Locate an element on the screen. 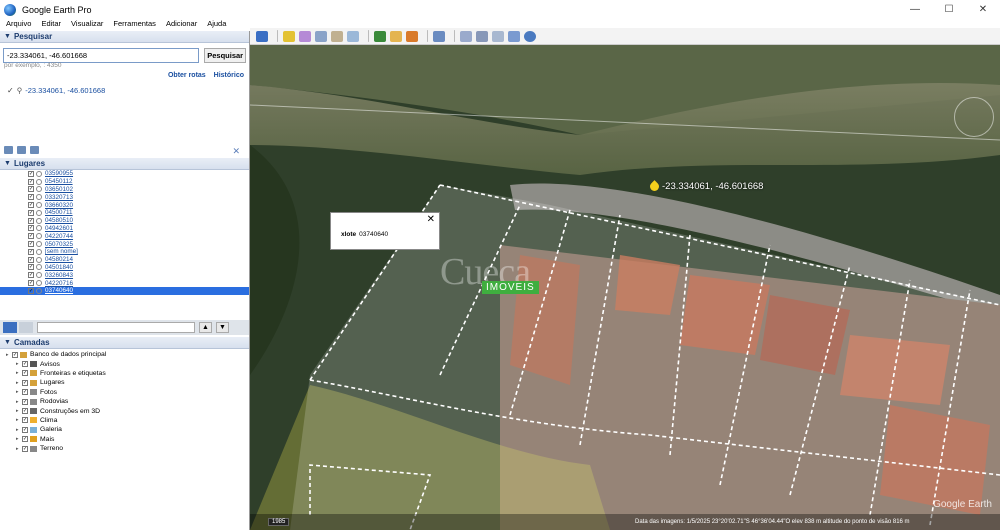  list-item: ✓ 04501840 is located at coordinates (124, 268).